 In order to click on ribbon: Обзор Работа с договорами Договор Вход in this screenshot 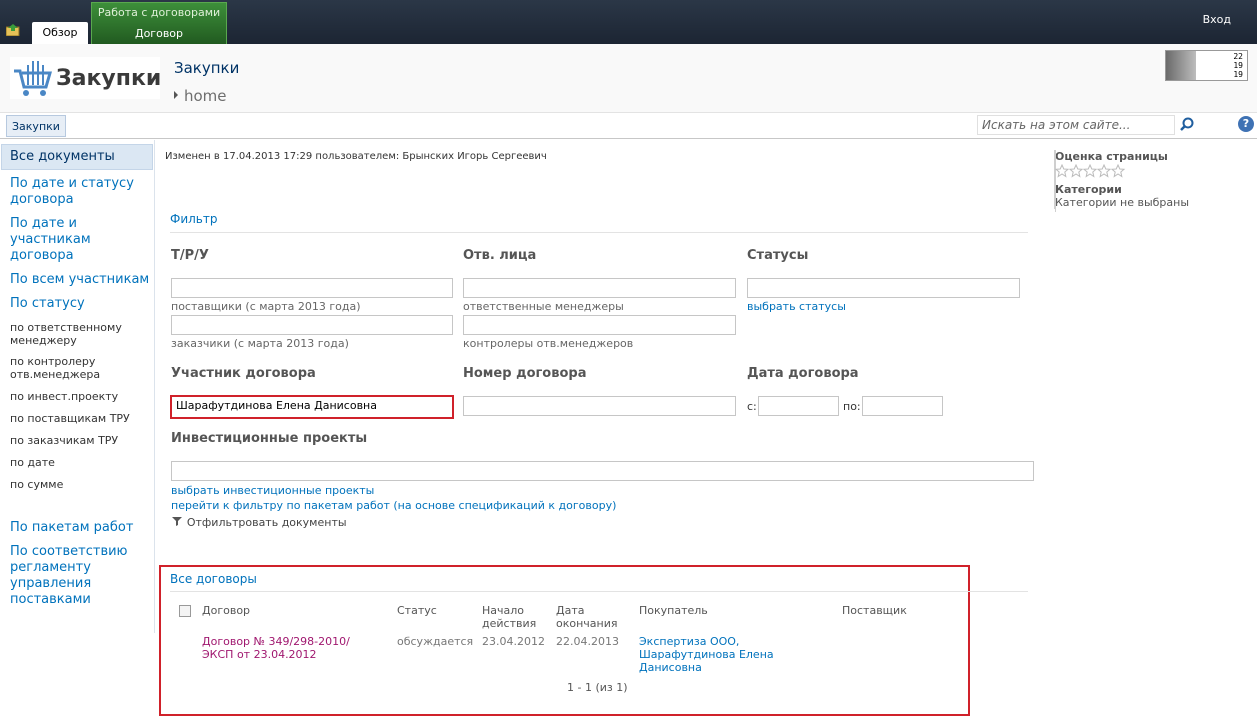, I will do `click(628, 22)`.